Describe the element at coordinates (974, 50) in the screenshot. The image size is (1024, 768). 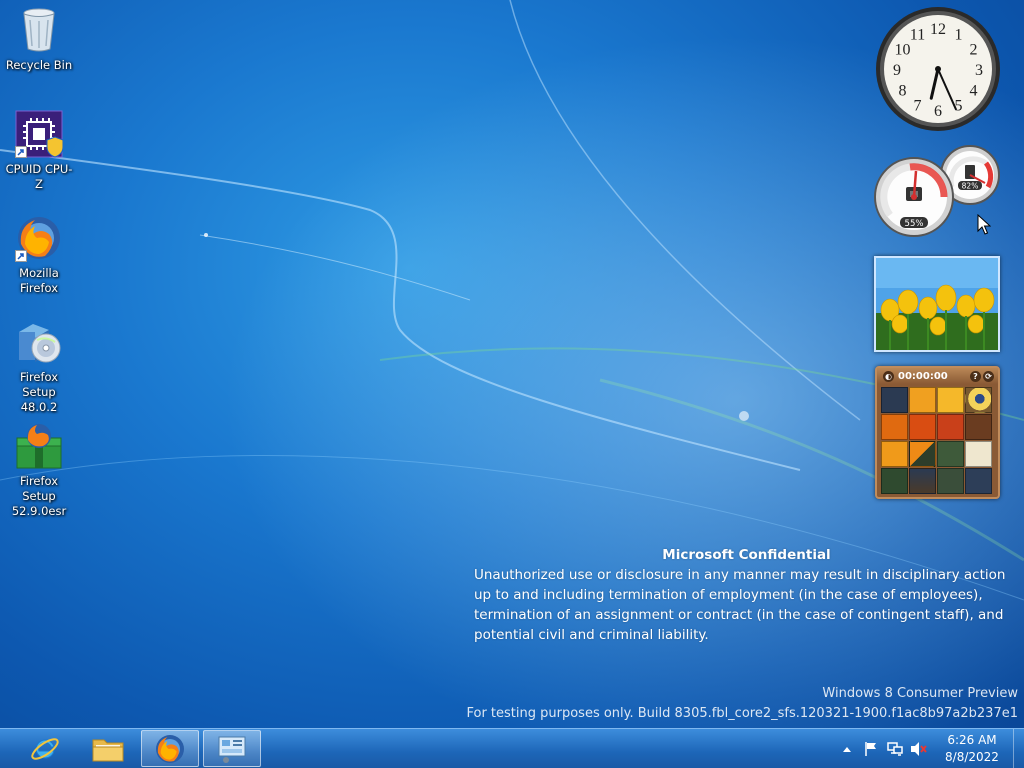
I see `clock-numeral: 2` at that location.